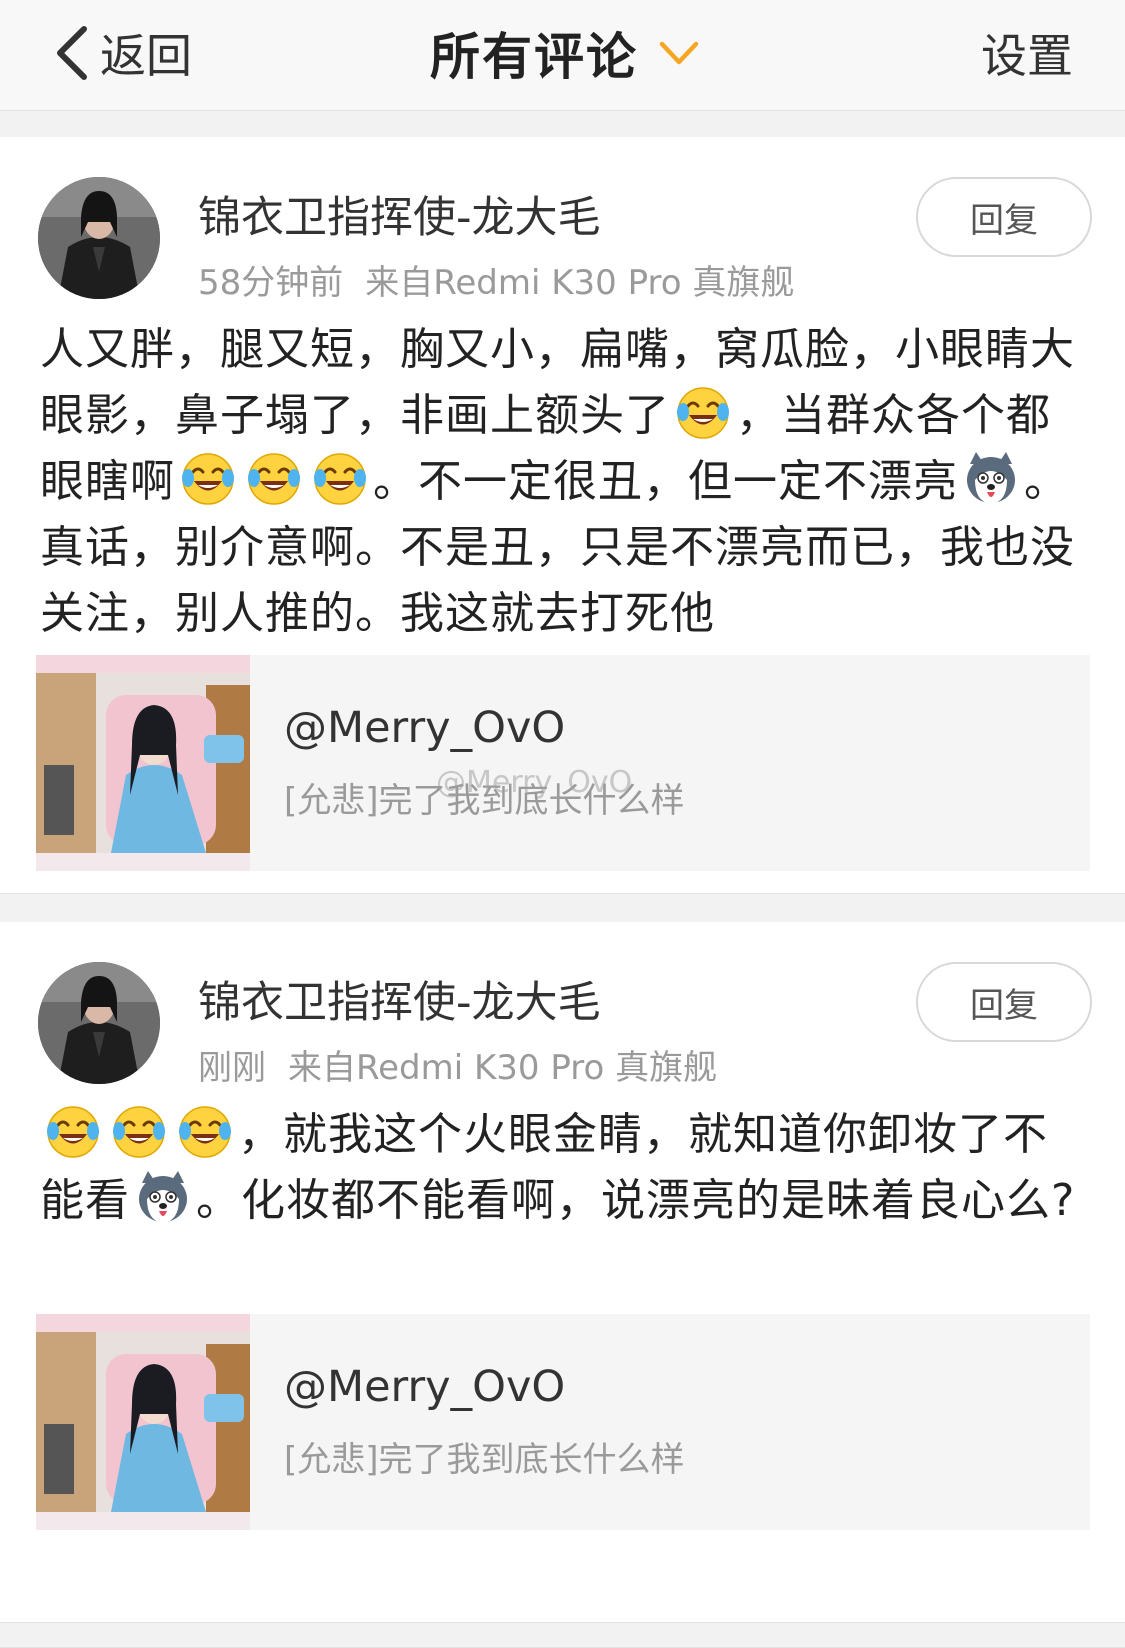 This screenshot has width=1125, height=1648. What do you see at coordinates (232, 1068) in the screenshot?
I see `comment-time: 刚刚` at bounding box center [232, 1068].